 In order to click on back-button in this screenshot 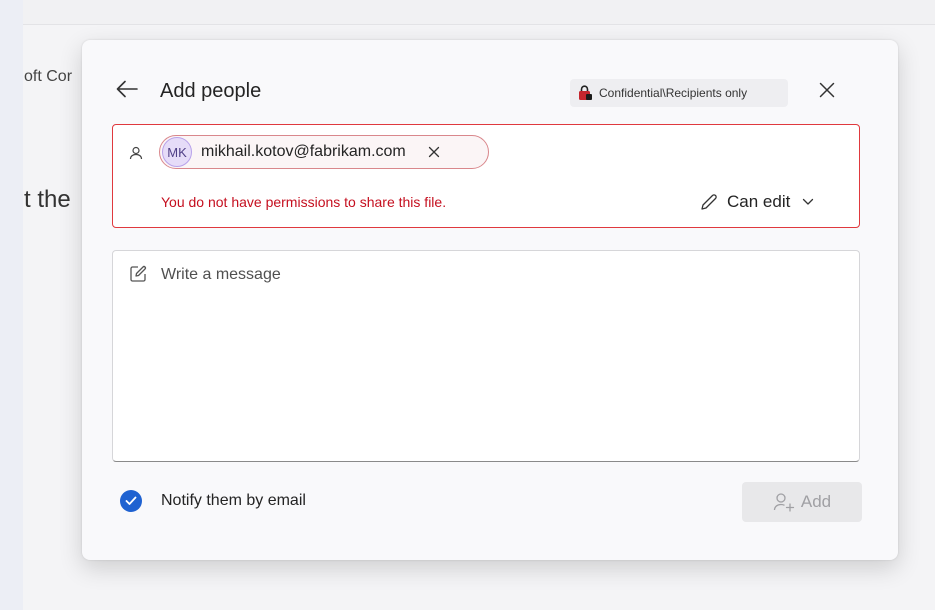, I will do `click(127, 91)`.